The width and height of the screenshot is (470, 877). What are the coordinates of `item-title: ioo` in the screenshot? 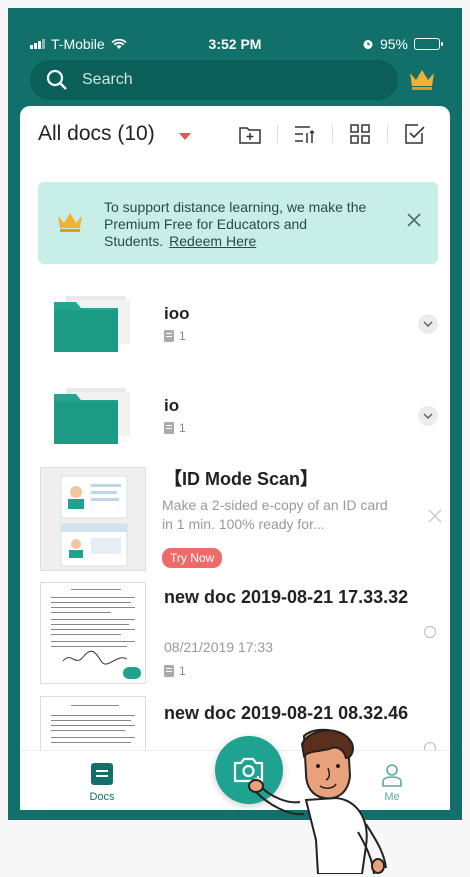 It's located at (177, 313).